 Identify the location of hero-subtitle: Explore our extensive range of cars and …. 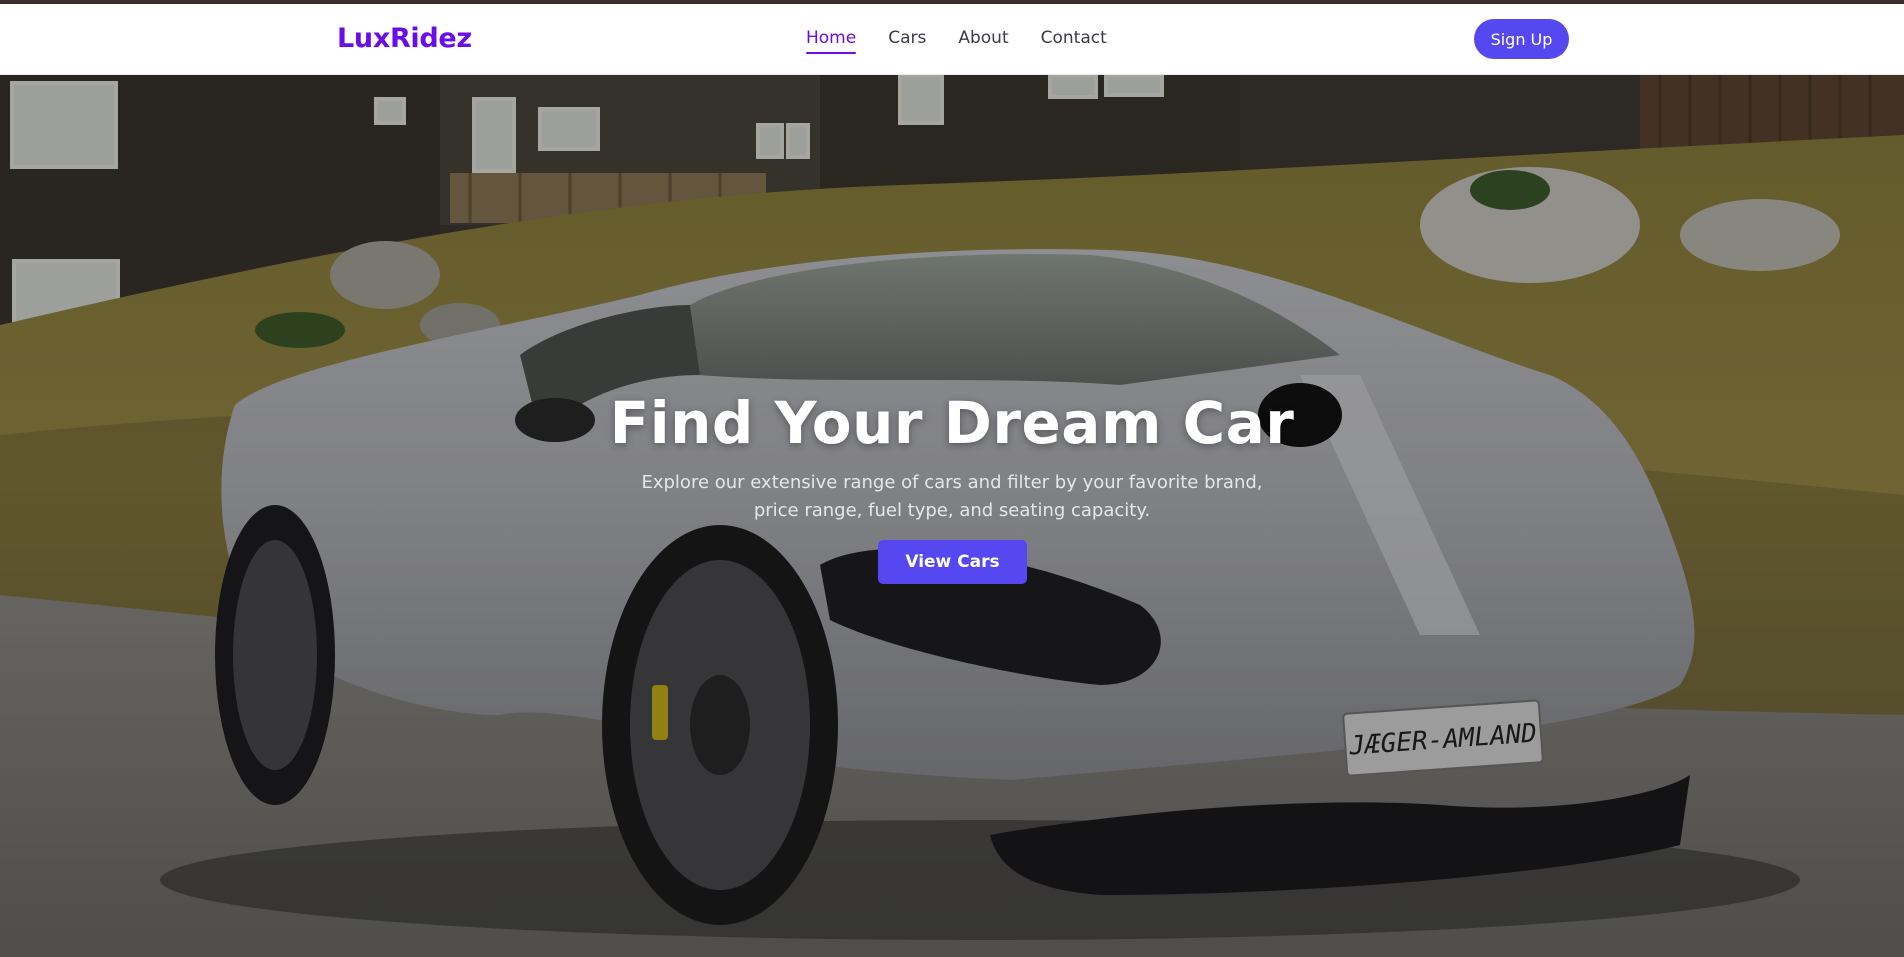
(952, 496).